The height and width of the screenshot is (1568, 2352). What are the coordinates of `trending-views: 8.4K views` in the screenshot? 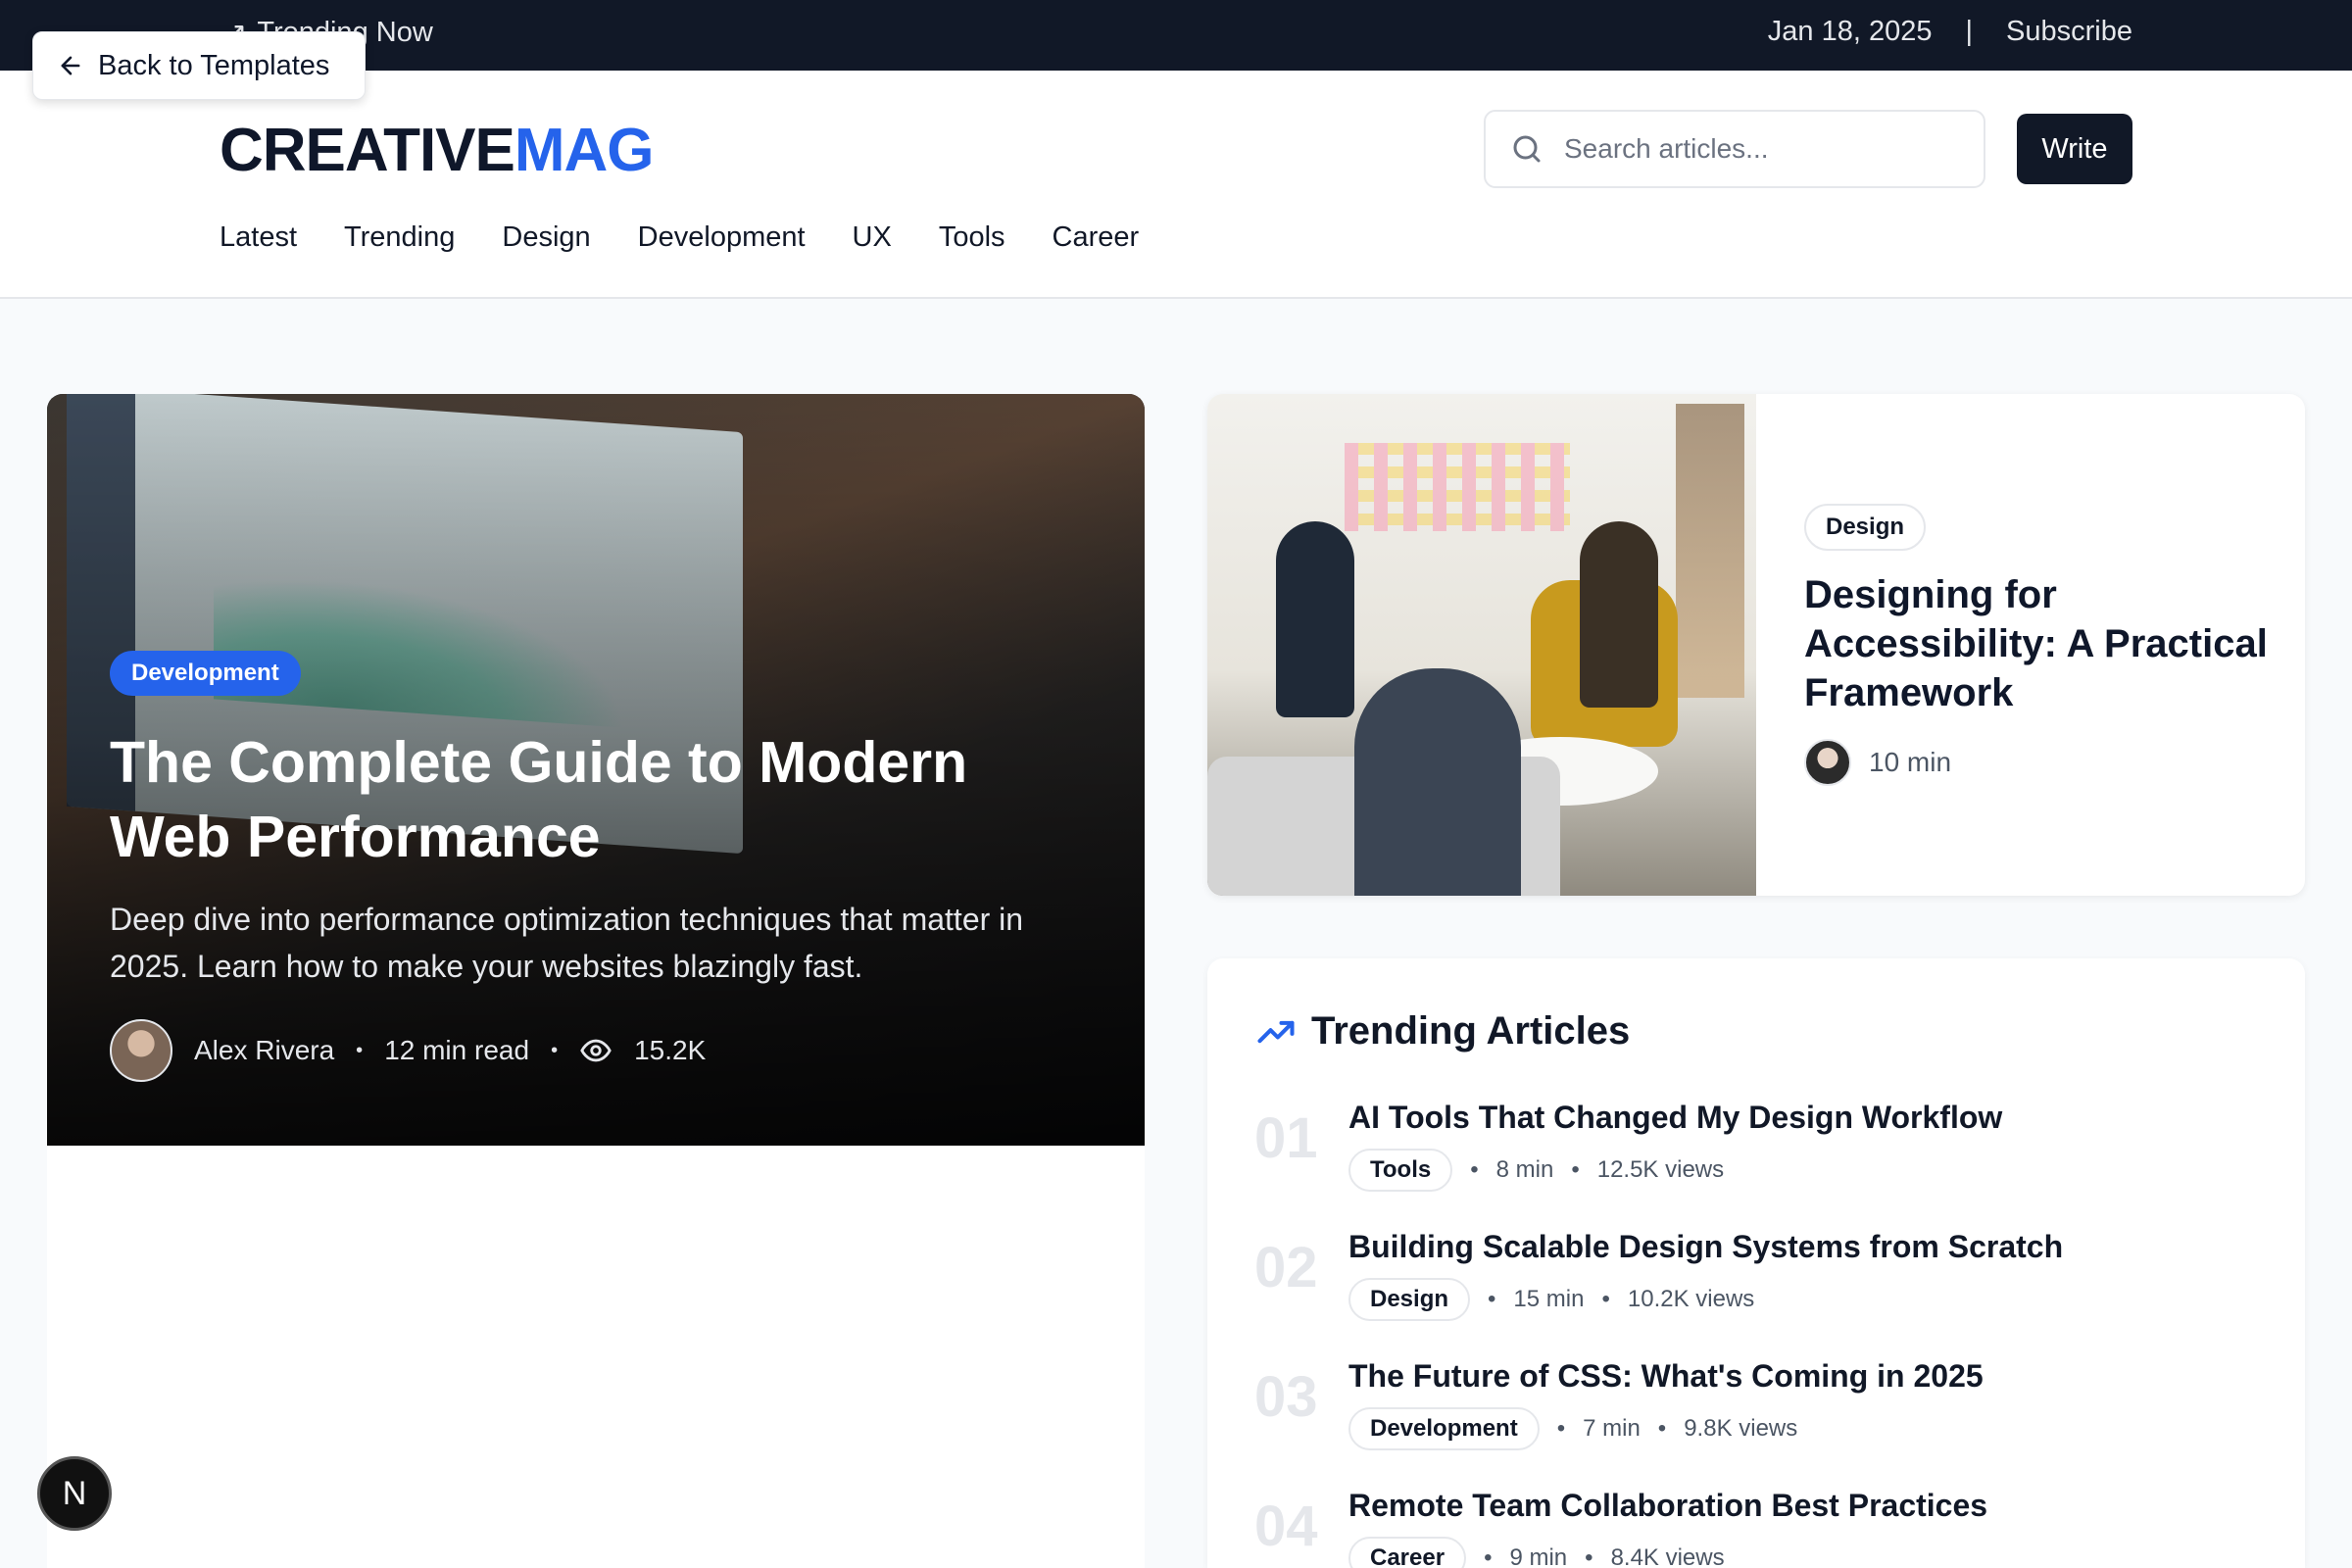 It's located at (1667, 1556).